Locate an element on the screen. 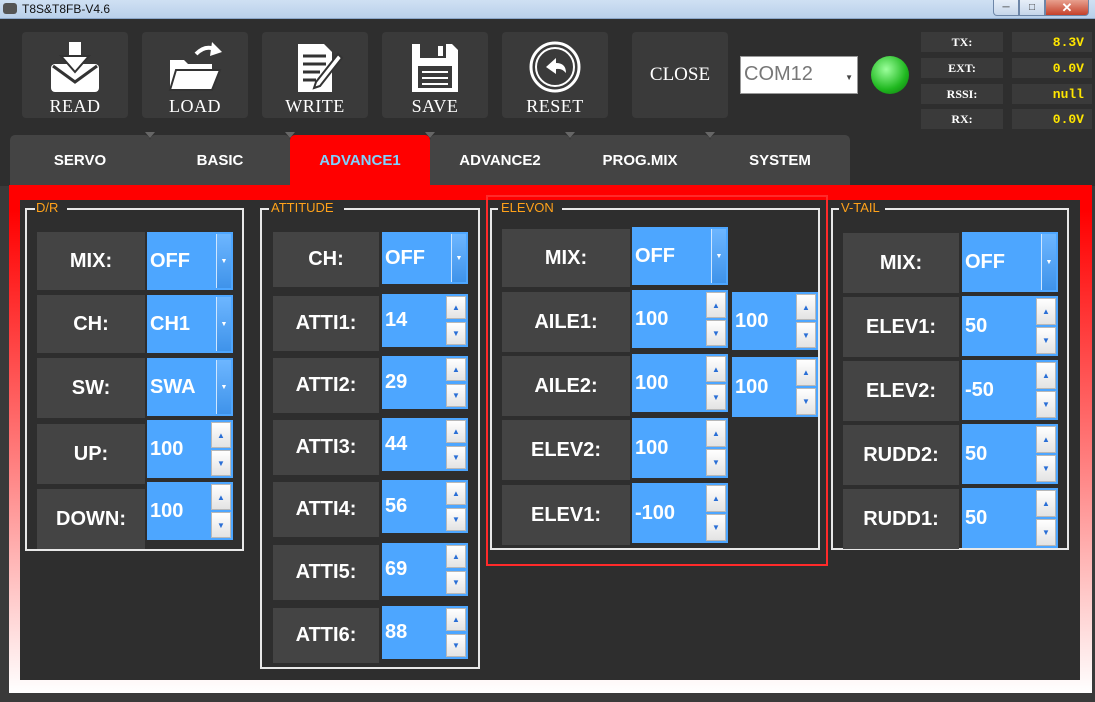 The image size is (1095, 702). com-port-value: COM12 is located at coordinates (778, 74).